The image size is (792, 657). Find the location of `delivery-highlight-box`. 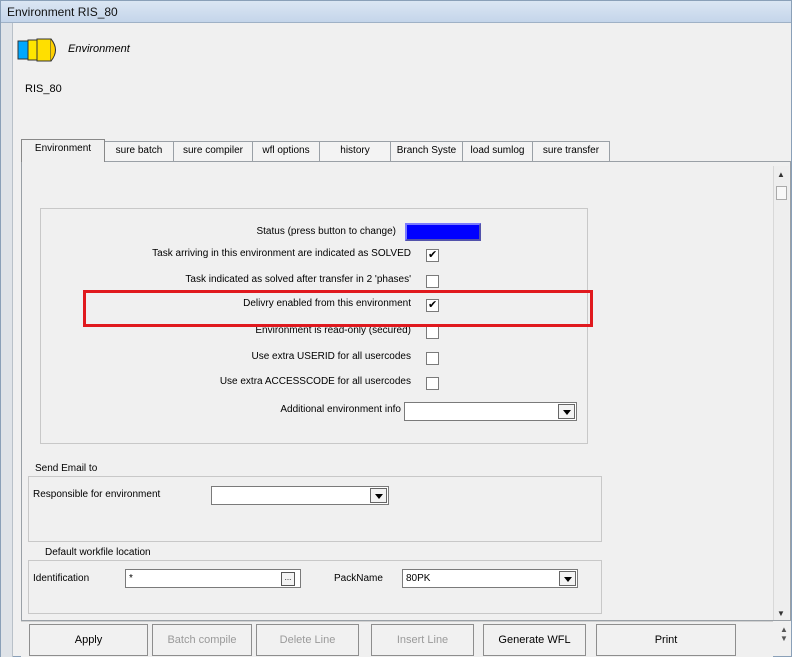

delivery-highlight-box is located at coordinates (338, 308).